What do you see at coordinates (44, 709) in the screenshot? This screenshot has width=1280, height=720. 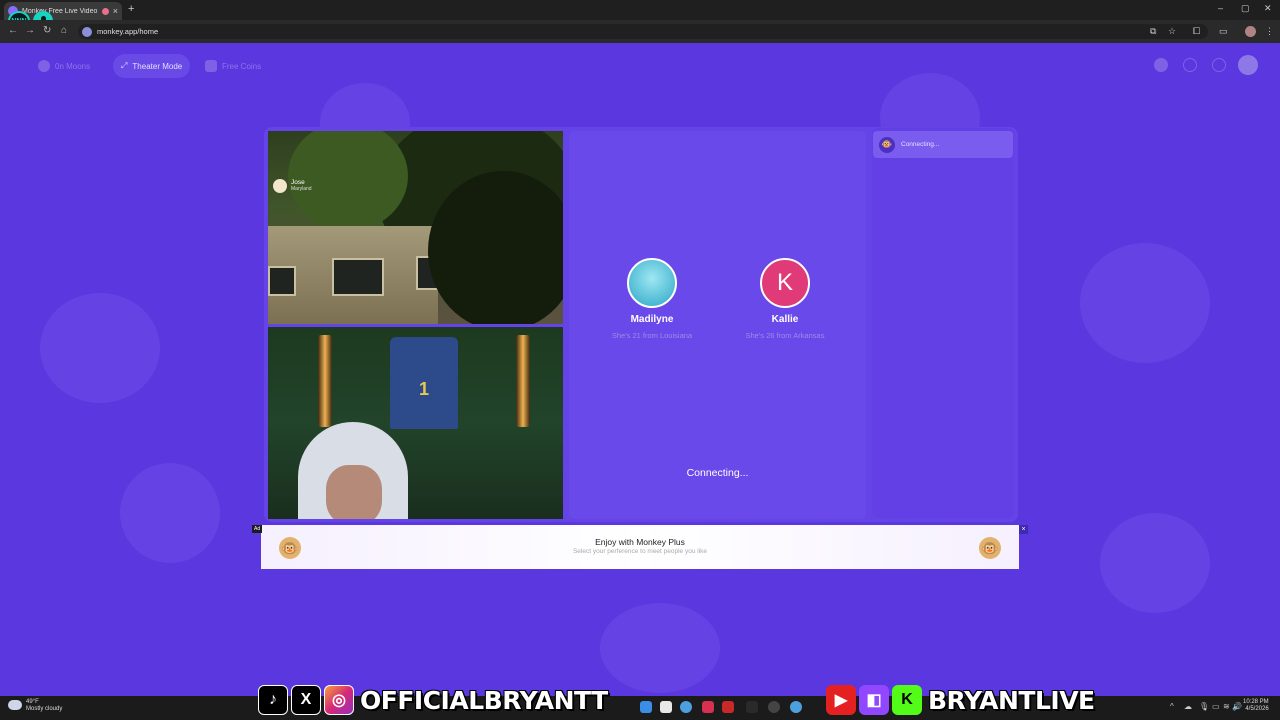 I see `weather-condition: Mostly cloudy` at bounding box center [44, 709].